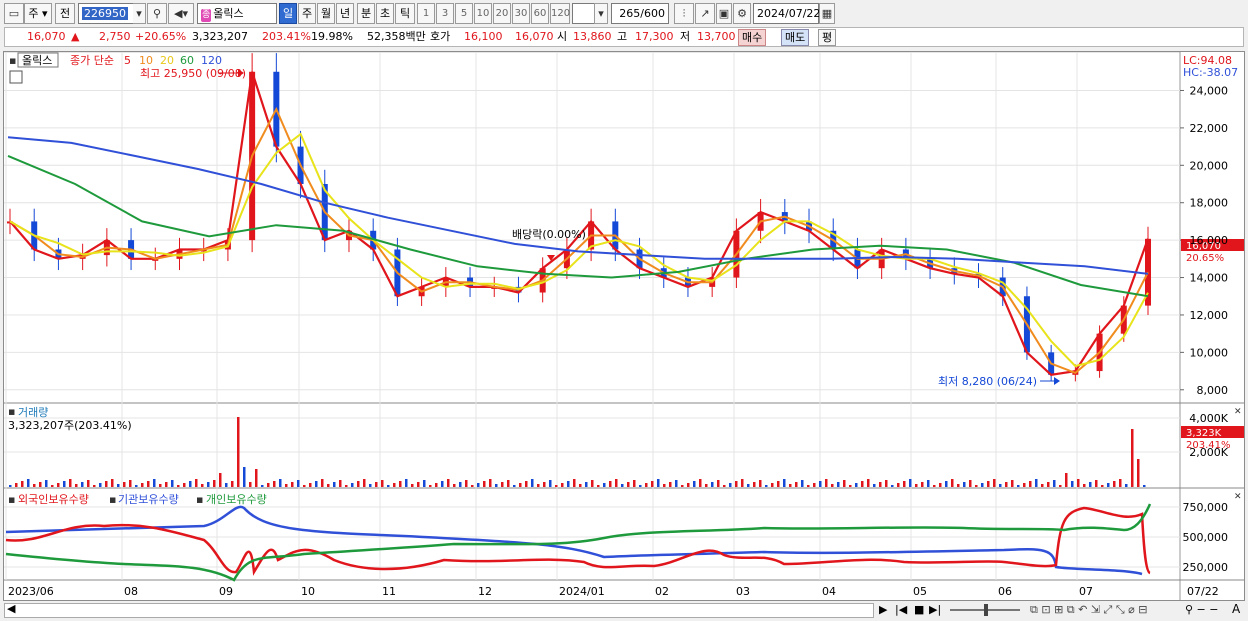 This screenshot has width=1248, height=621. I want to click on speaker-icon: ◀▾, so click(181, 13).